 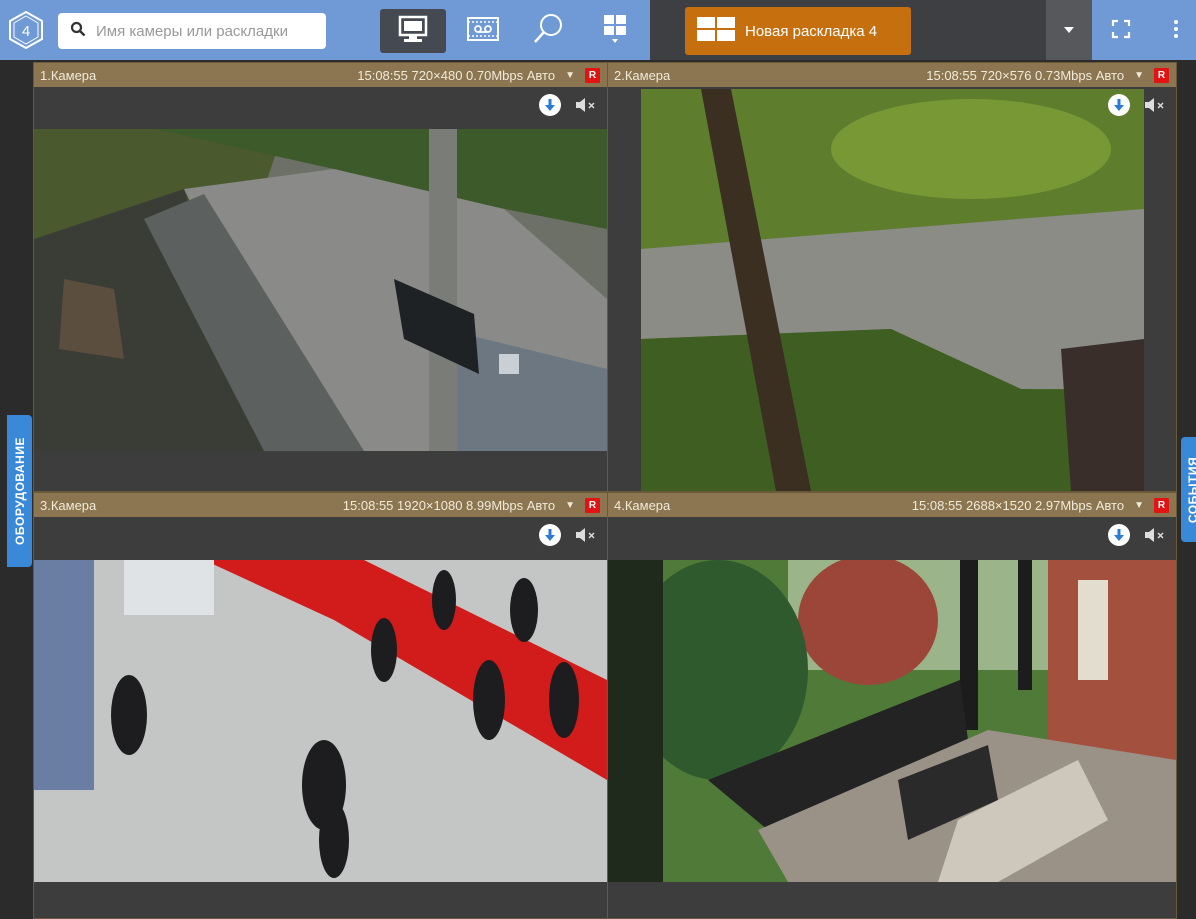 I want to click on stream-info: 15:08:55 1920×1080 8.99Mbps Авто, so click(x=449, y=505).